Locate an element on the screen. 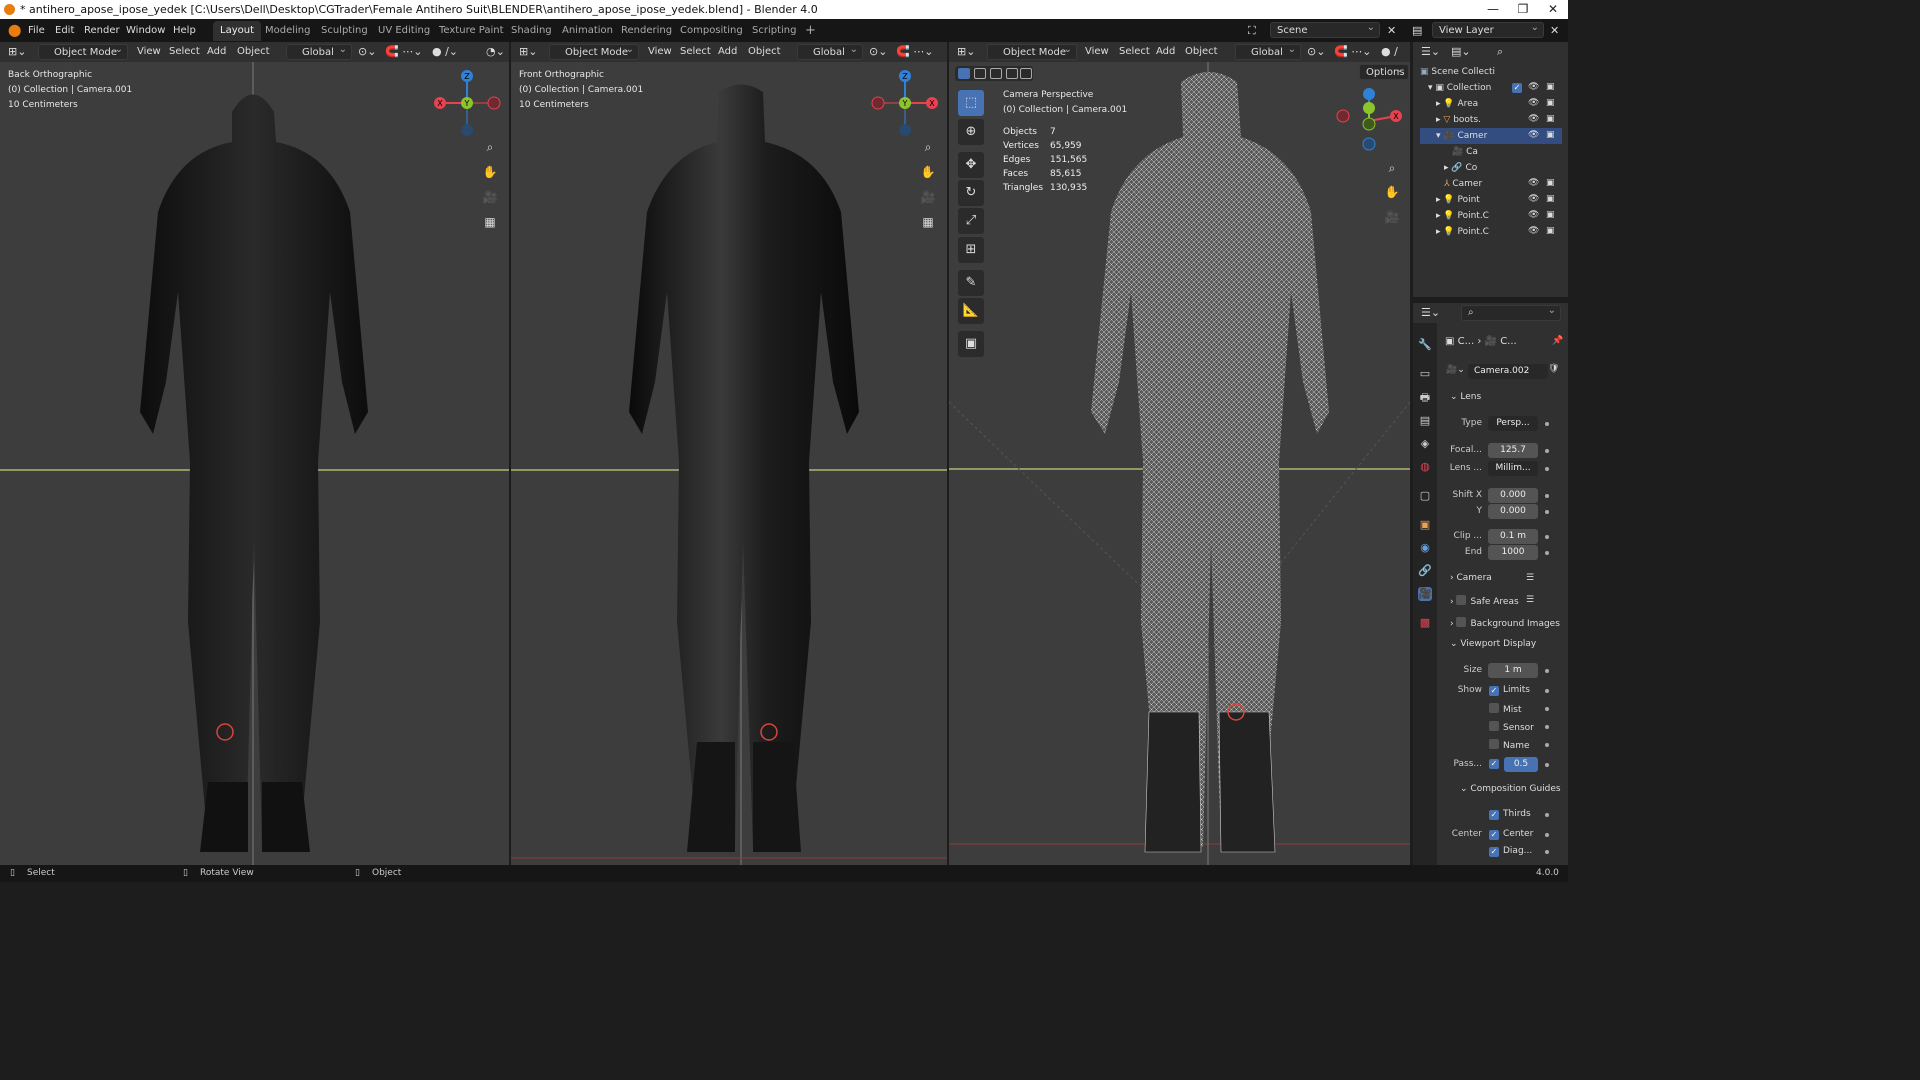 The height and width of the screenshot is (1080, 1920). constraints-tab-icon: 🔗 is located at coordinates (1425, 571).